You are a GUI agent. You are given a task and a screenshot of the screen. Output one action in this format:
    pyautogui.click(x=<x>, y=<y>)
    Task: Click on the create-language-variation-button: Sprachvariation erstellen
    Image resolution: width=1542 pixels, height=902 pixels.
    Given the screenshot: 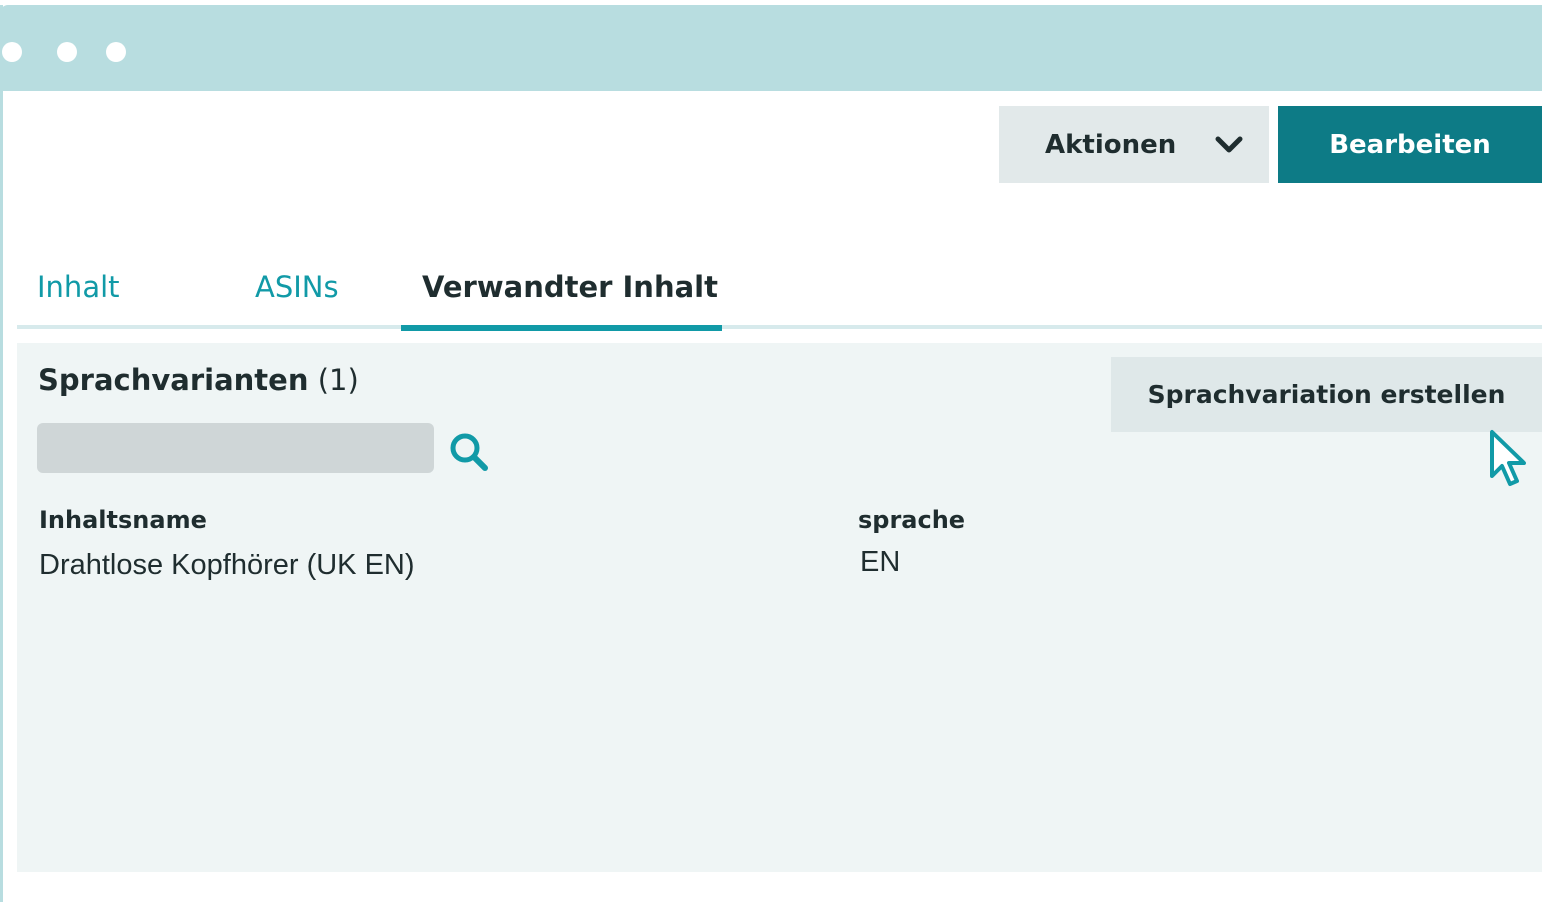 What is the action you would take?
    pyautogui.click(x=1326, y=394)
    